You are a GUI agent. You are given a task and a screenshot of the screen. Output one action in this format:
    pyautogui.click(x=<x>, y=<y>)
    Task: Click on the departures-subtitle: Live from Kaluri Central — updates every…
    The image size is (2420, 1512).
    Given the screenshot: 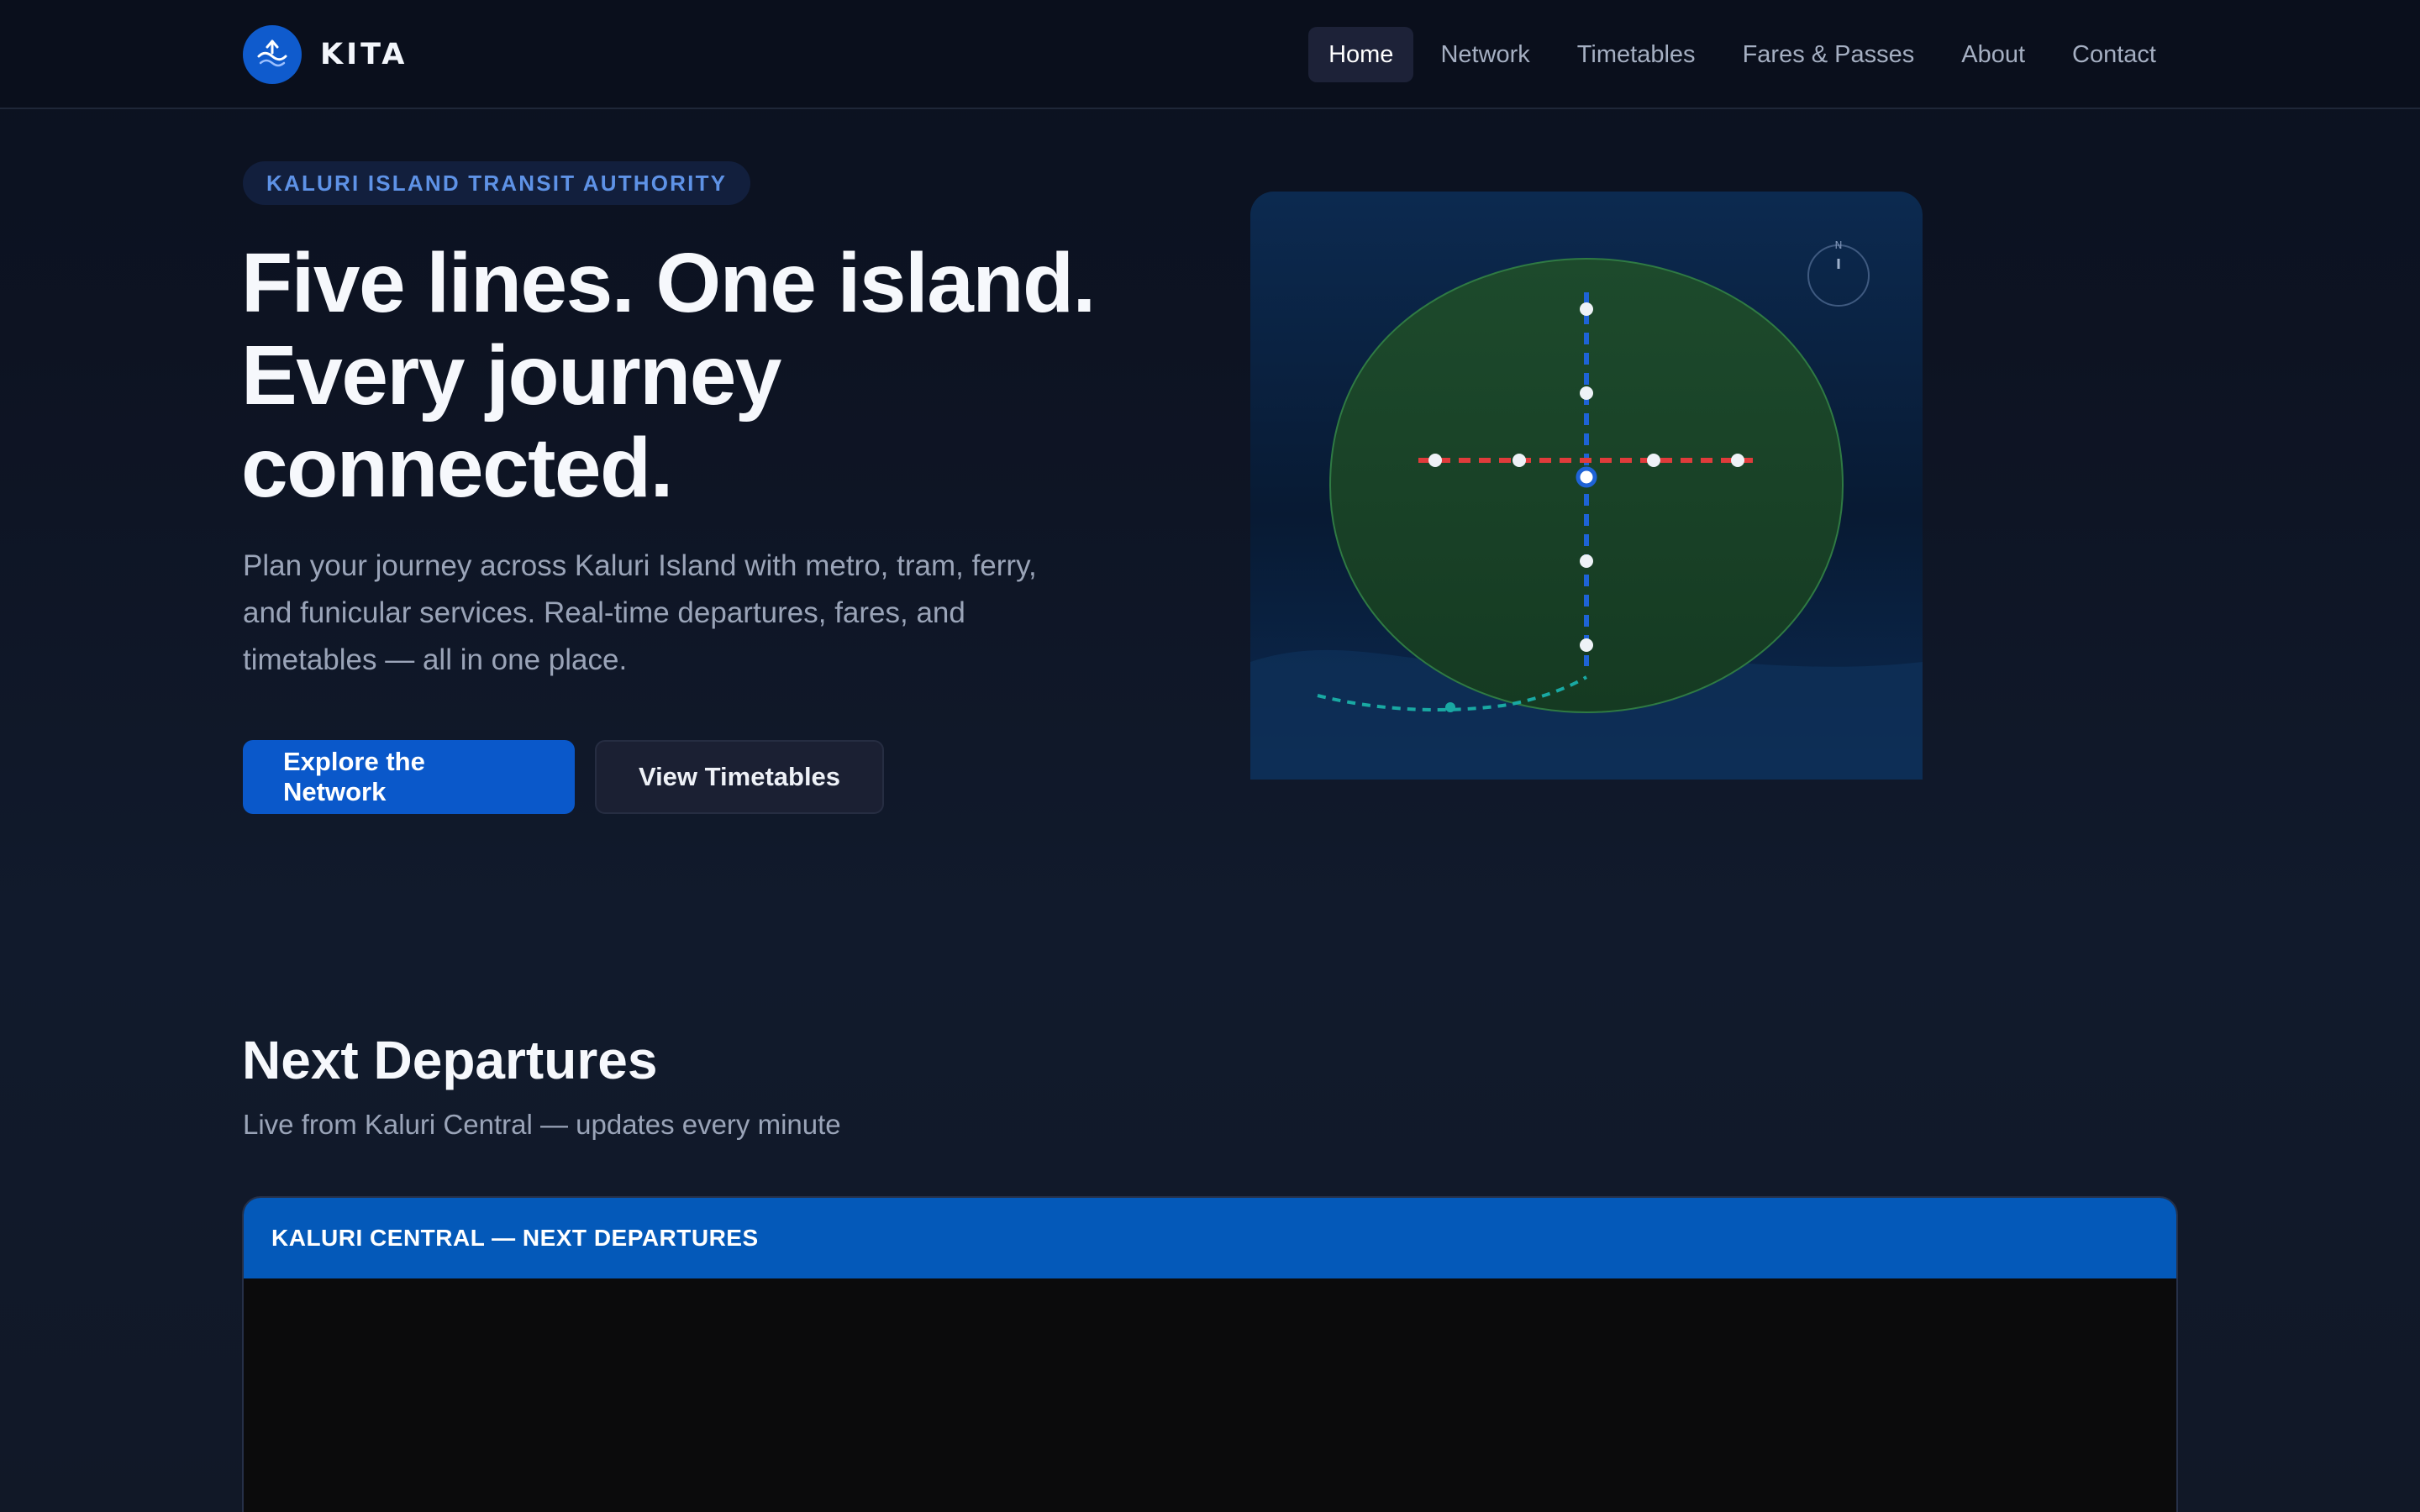 What is the action you would take?
    pyautogui.click(x=542, y=1124)
    